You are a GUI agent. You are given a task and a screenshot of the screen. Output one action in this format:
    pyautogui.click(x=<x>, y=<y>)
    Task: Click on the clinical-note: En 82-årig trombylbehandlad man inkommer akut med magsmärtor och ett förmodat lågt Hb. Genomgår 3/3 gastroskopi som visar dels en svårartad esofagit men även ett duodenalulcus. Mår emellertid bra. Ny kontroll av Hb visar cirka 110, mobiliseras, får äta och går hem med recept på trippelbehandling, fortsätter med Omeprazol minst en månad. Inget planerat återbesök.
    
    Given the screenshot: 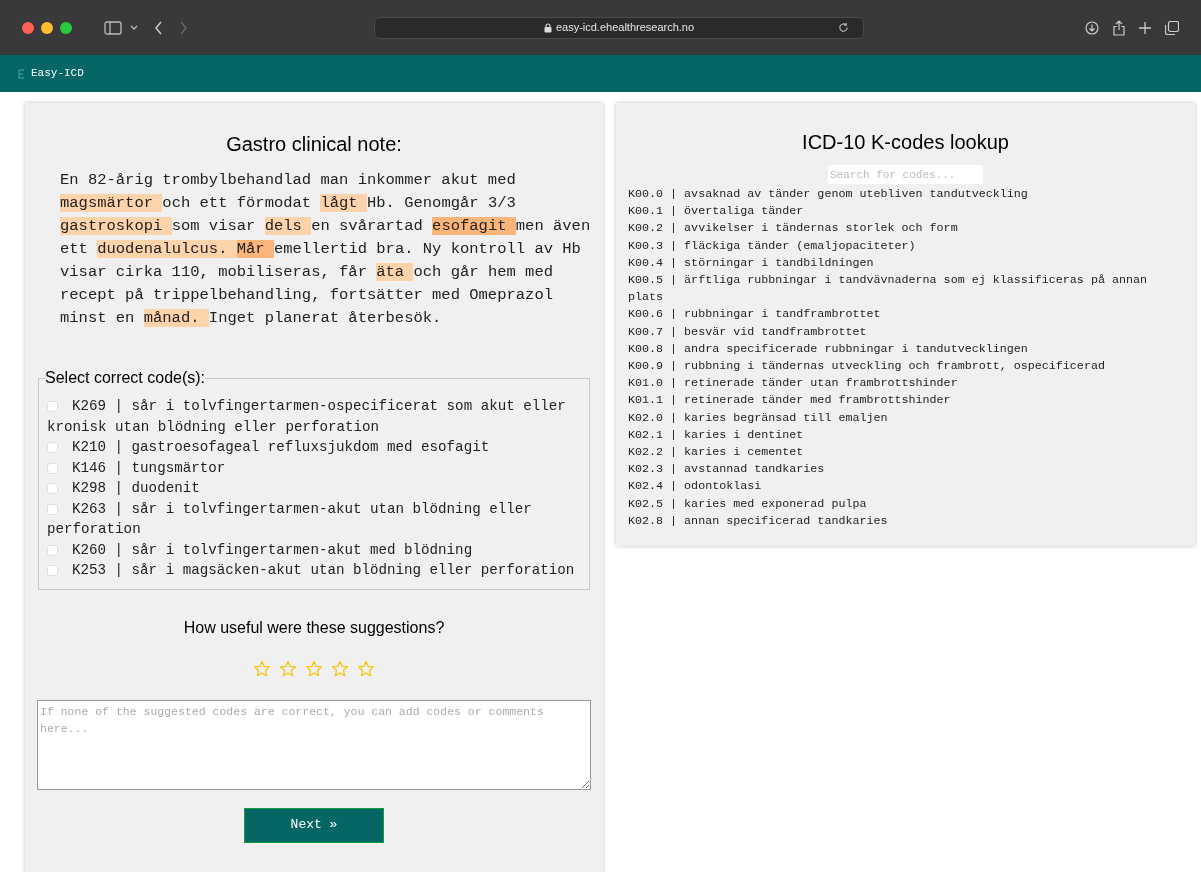 What is the action you would take?
    pyautogui.click(x=326, y=249)
    